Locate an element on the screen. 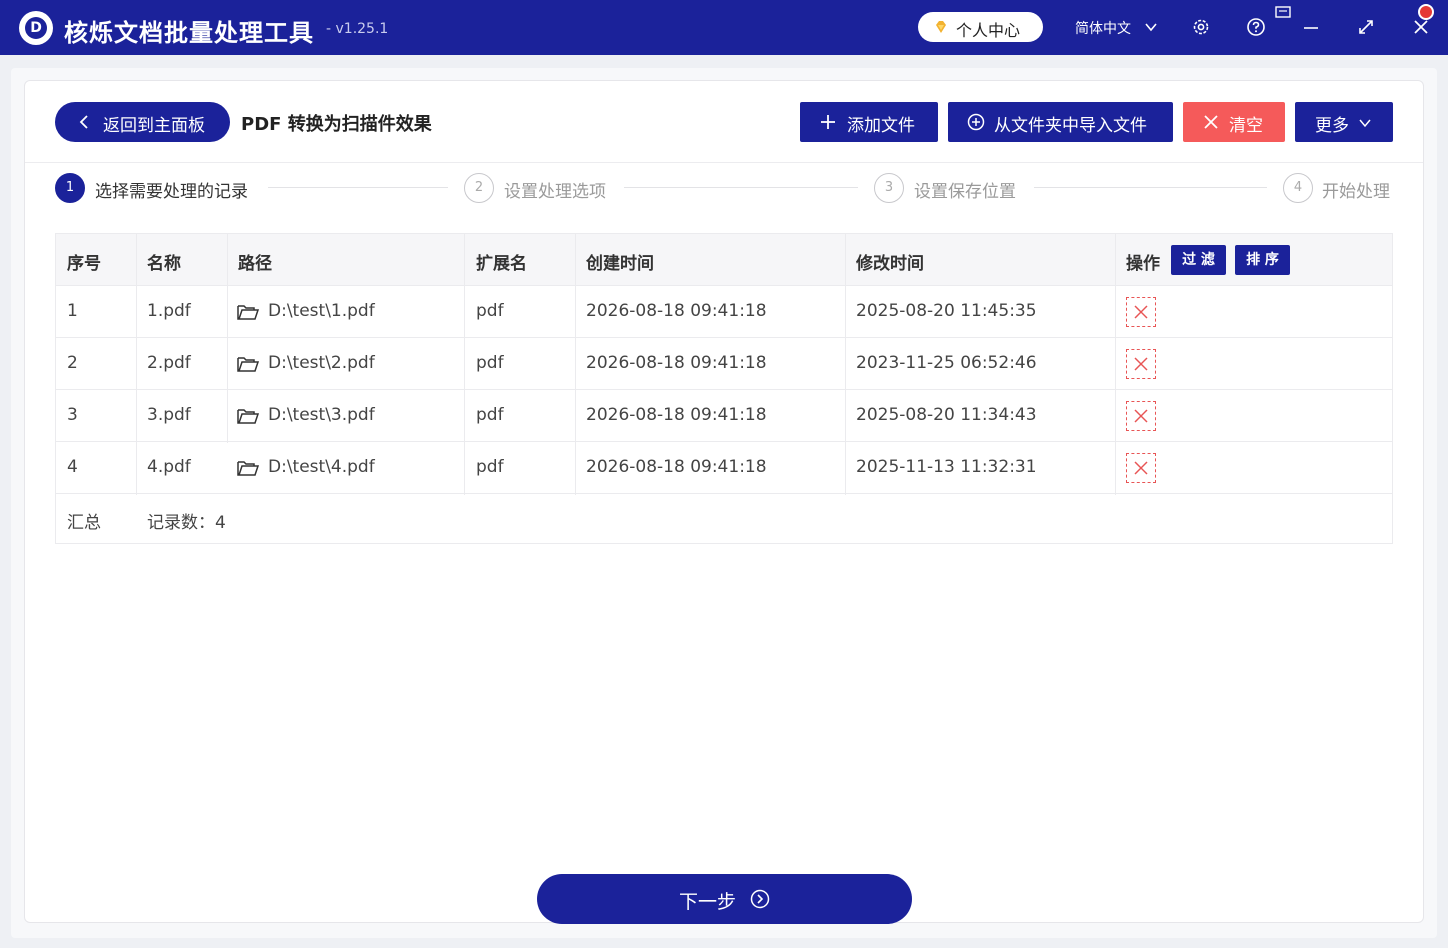 The image size is (1448, 948). more-button: 更多 is located at coordinates (1344, 122).